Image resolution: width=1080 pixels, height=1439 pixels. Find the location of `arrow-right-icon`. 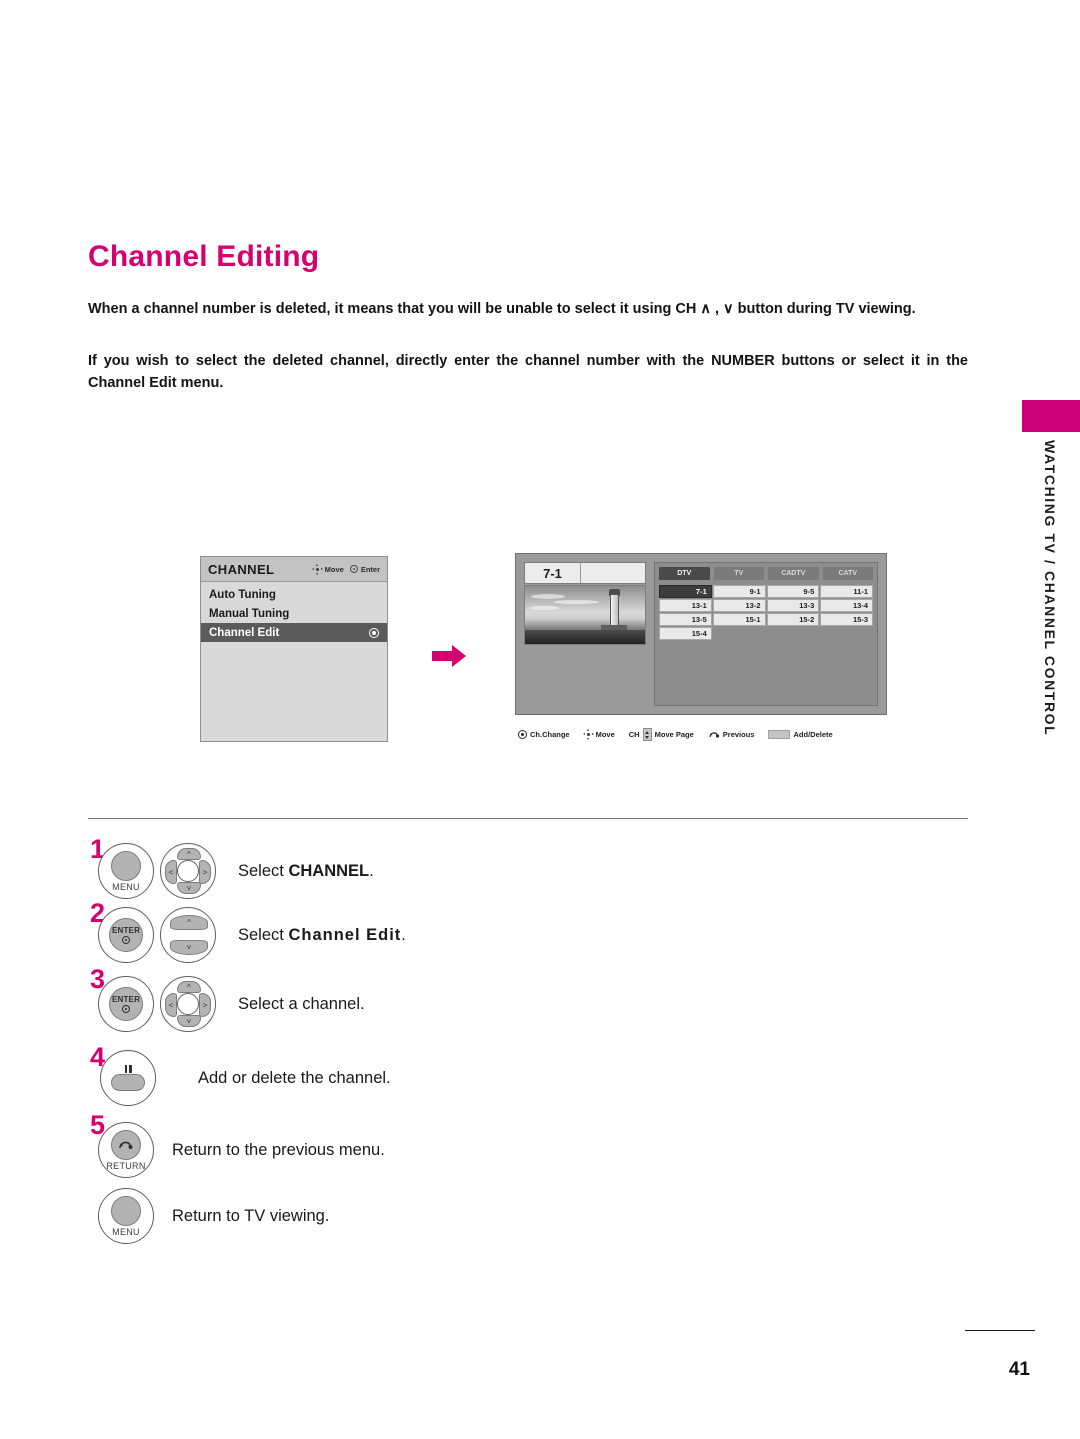

arrow-right-icon is located at coordinates (449, 656).